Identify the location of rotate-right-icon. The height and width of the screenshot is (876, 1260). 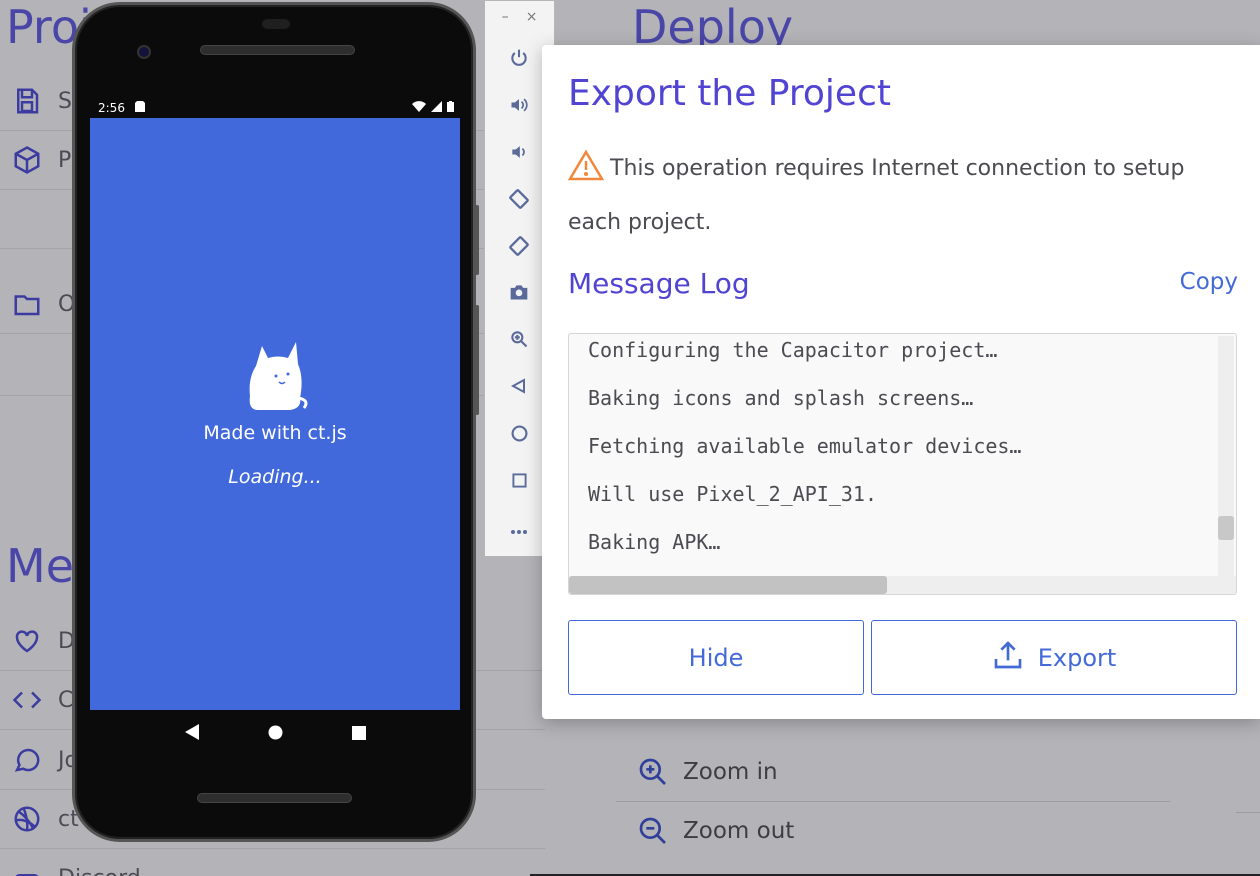
(519, 248).